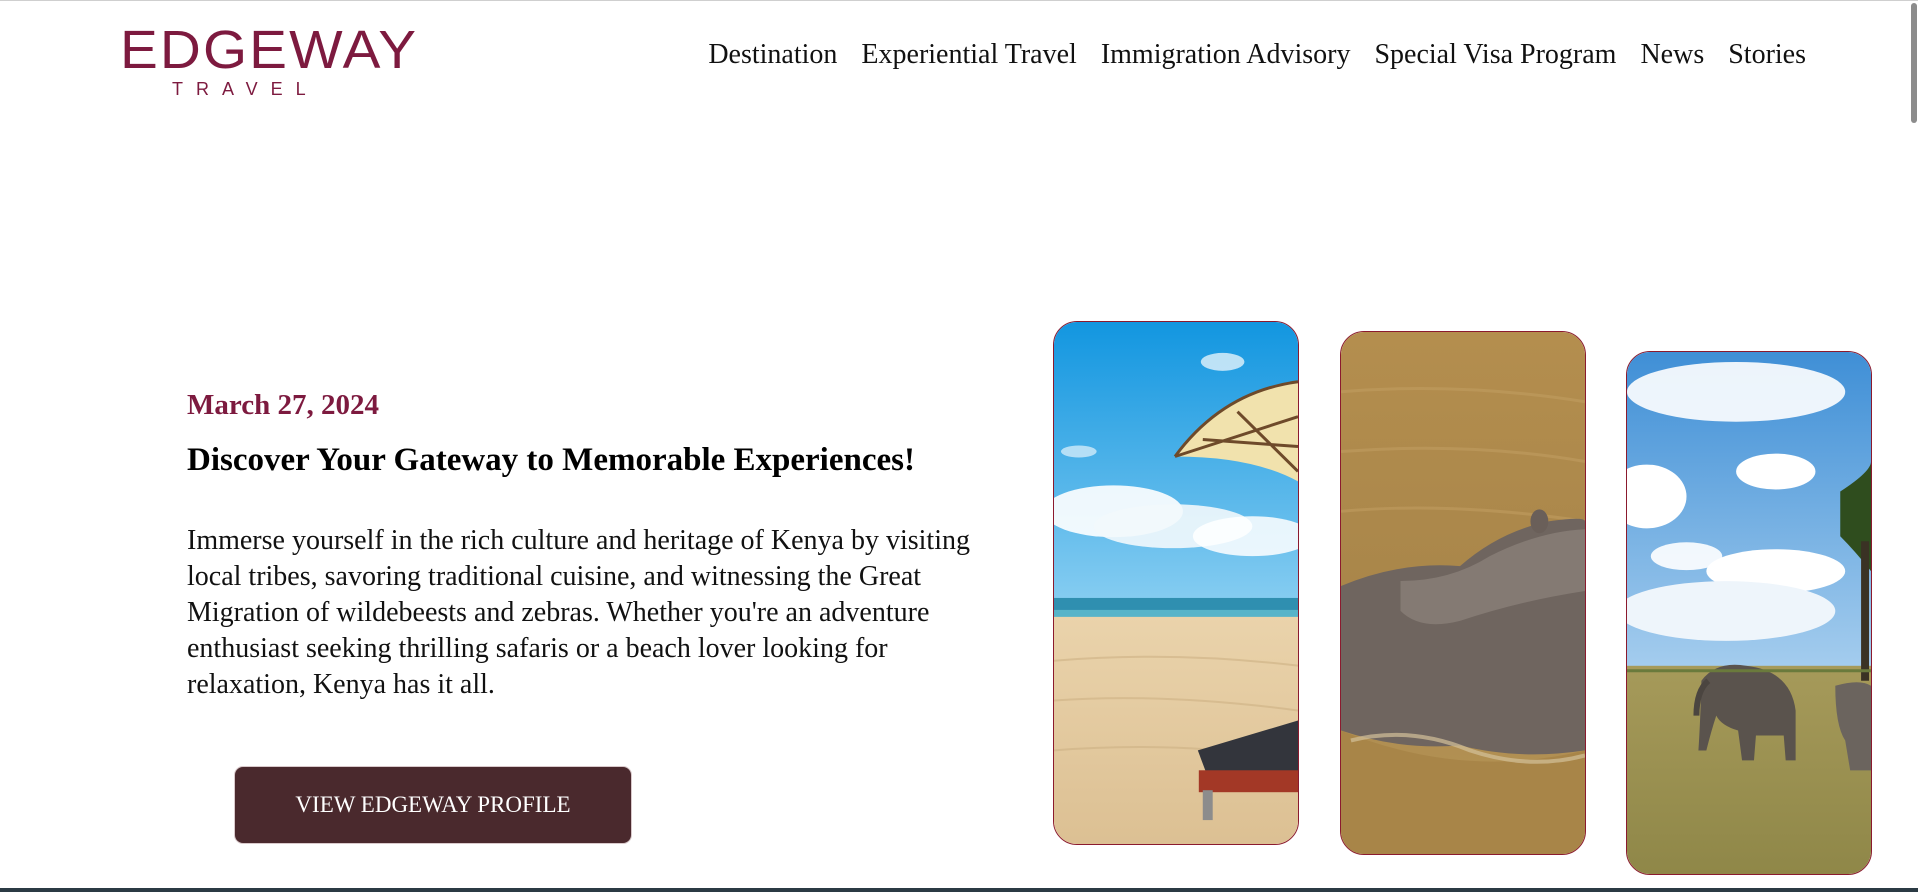  I want to click on nav-item-experiential-travel: Experiential Travel, so click(968, 55).